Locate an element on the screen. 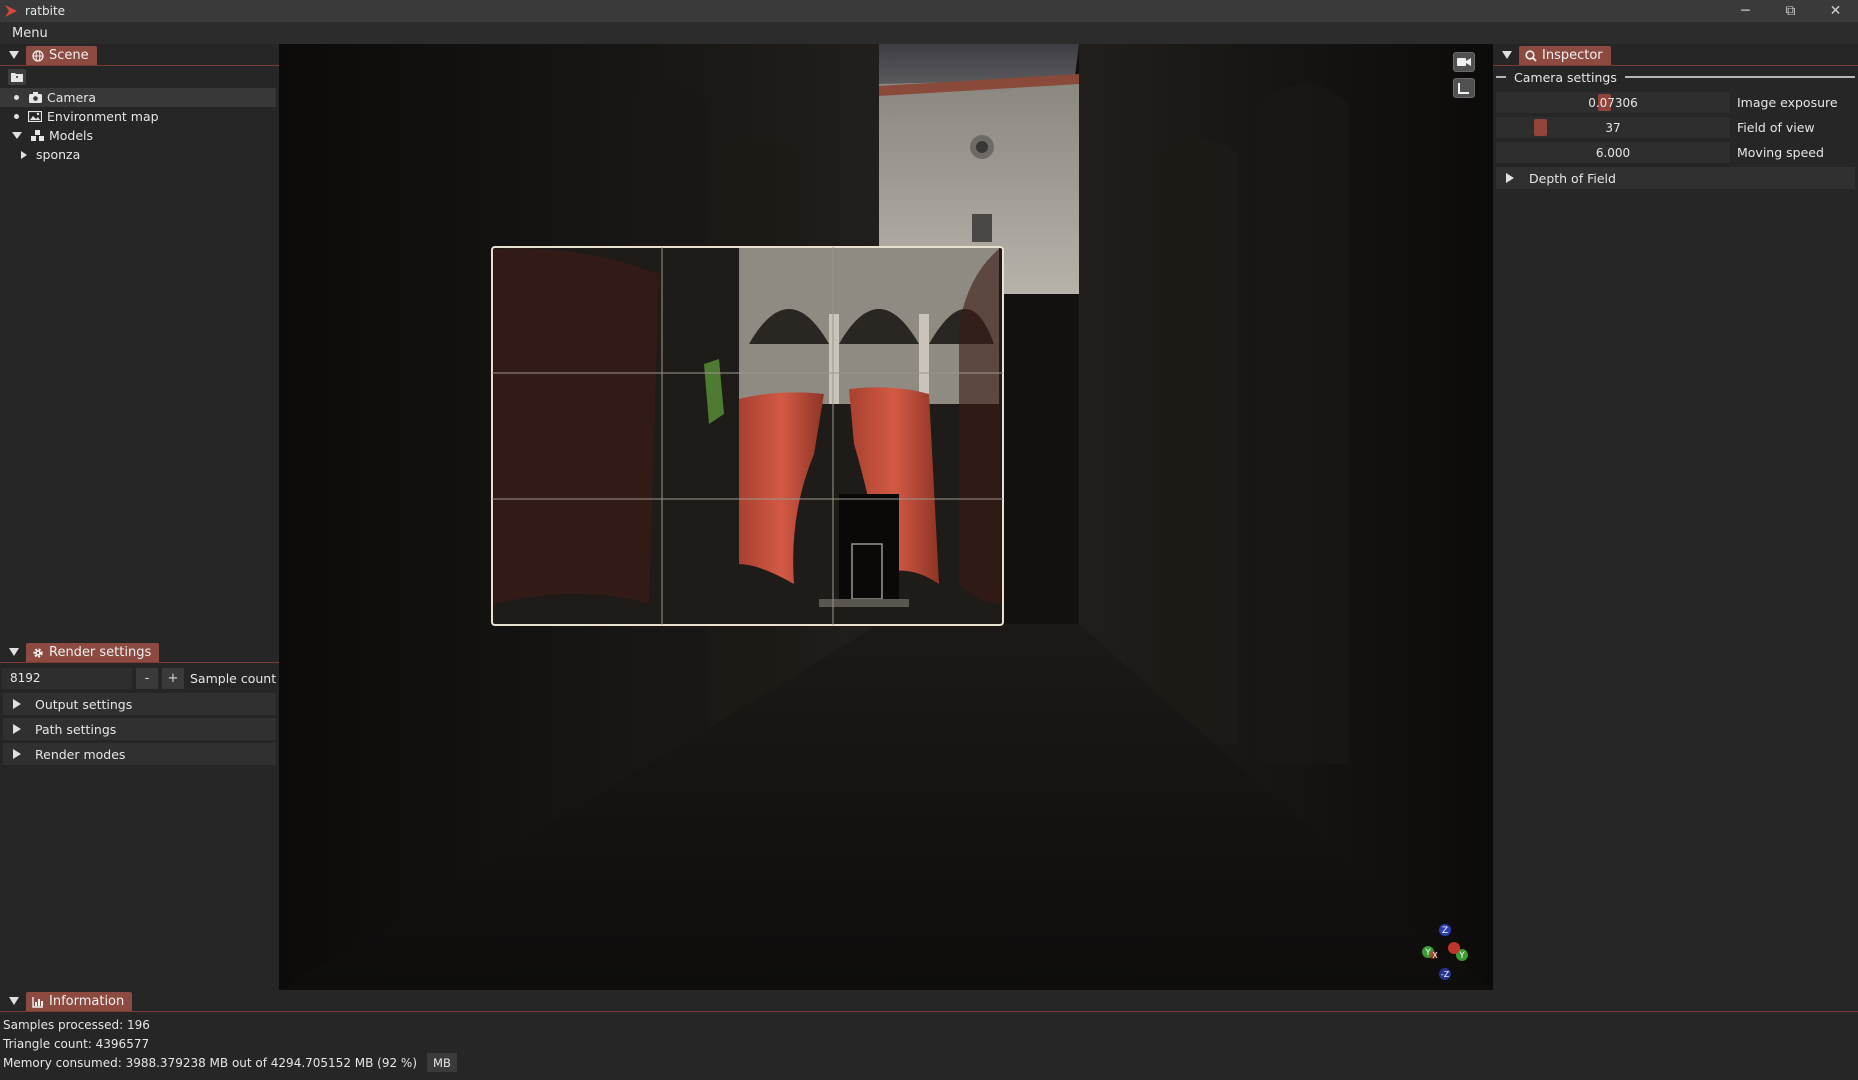 This screenshot has width=1858, height=1080. tree-item-label: Models is located at coordinates (71, 135).